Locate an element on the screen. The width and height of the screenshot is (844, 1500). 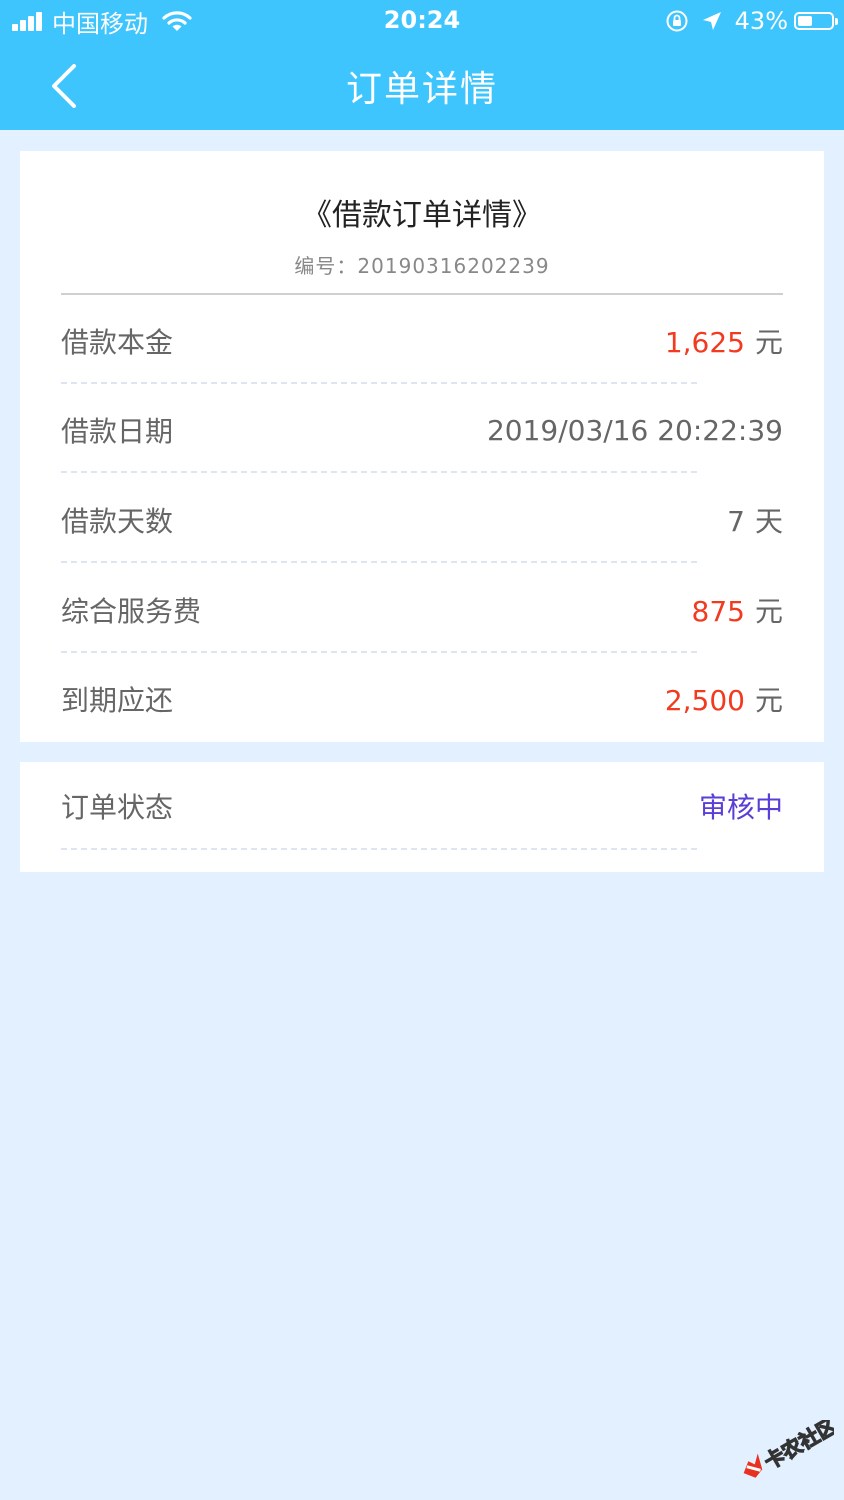
watermark-text: 卡农社区 is located at coordinates (797, 1447).